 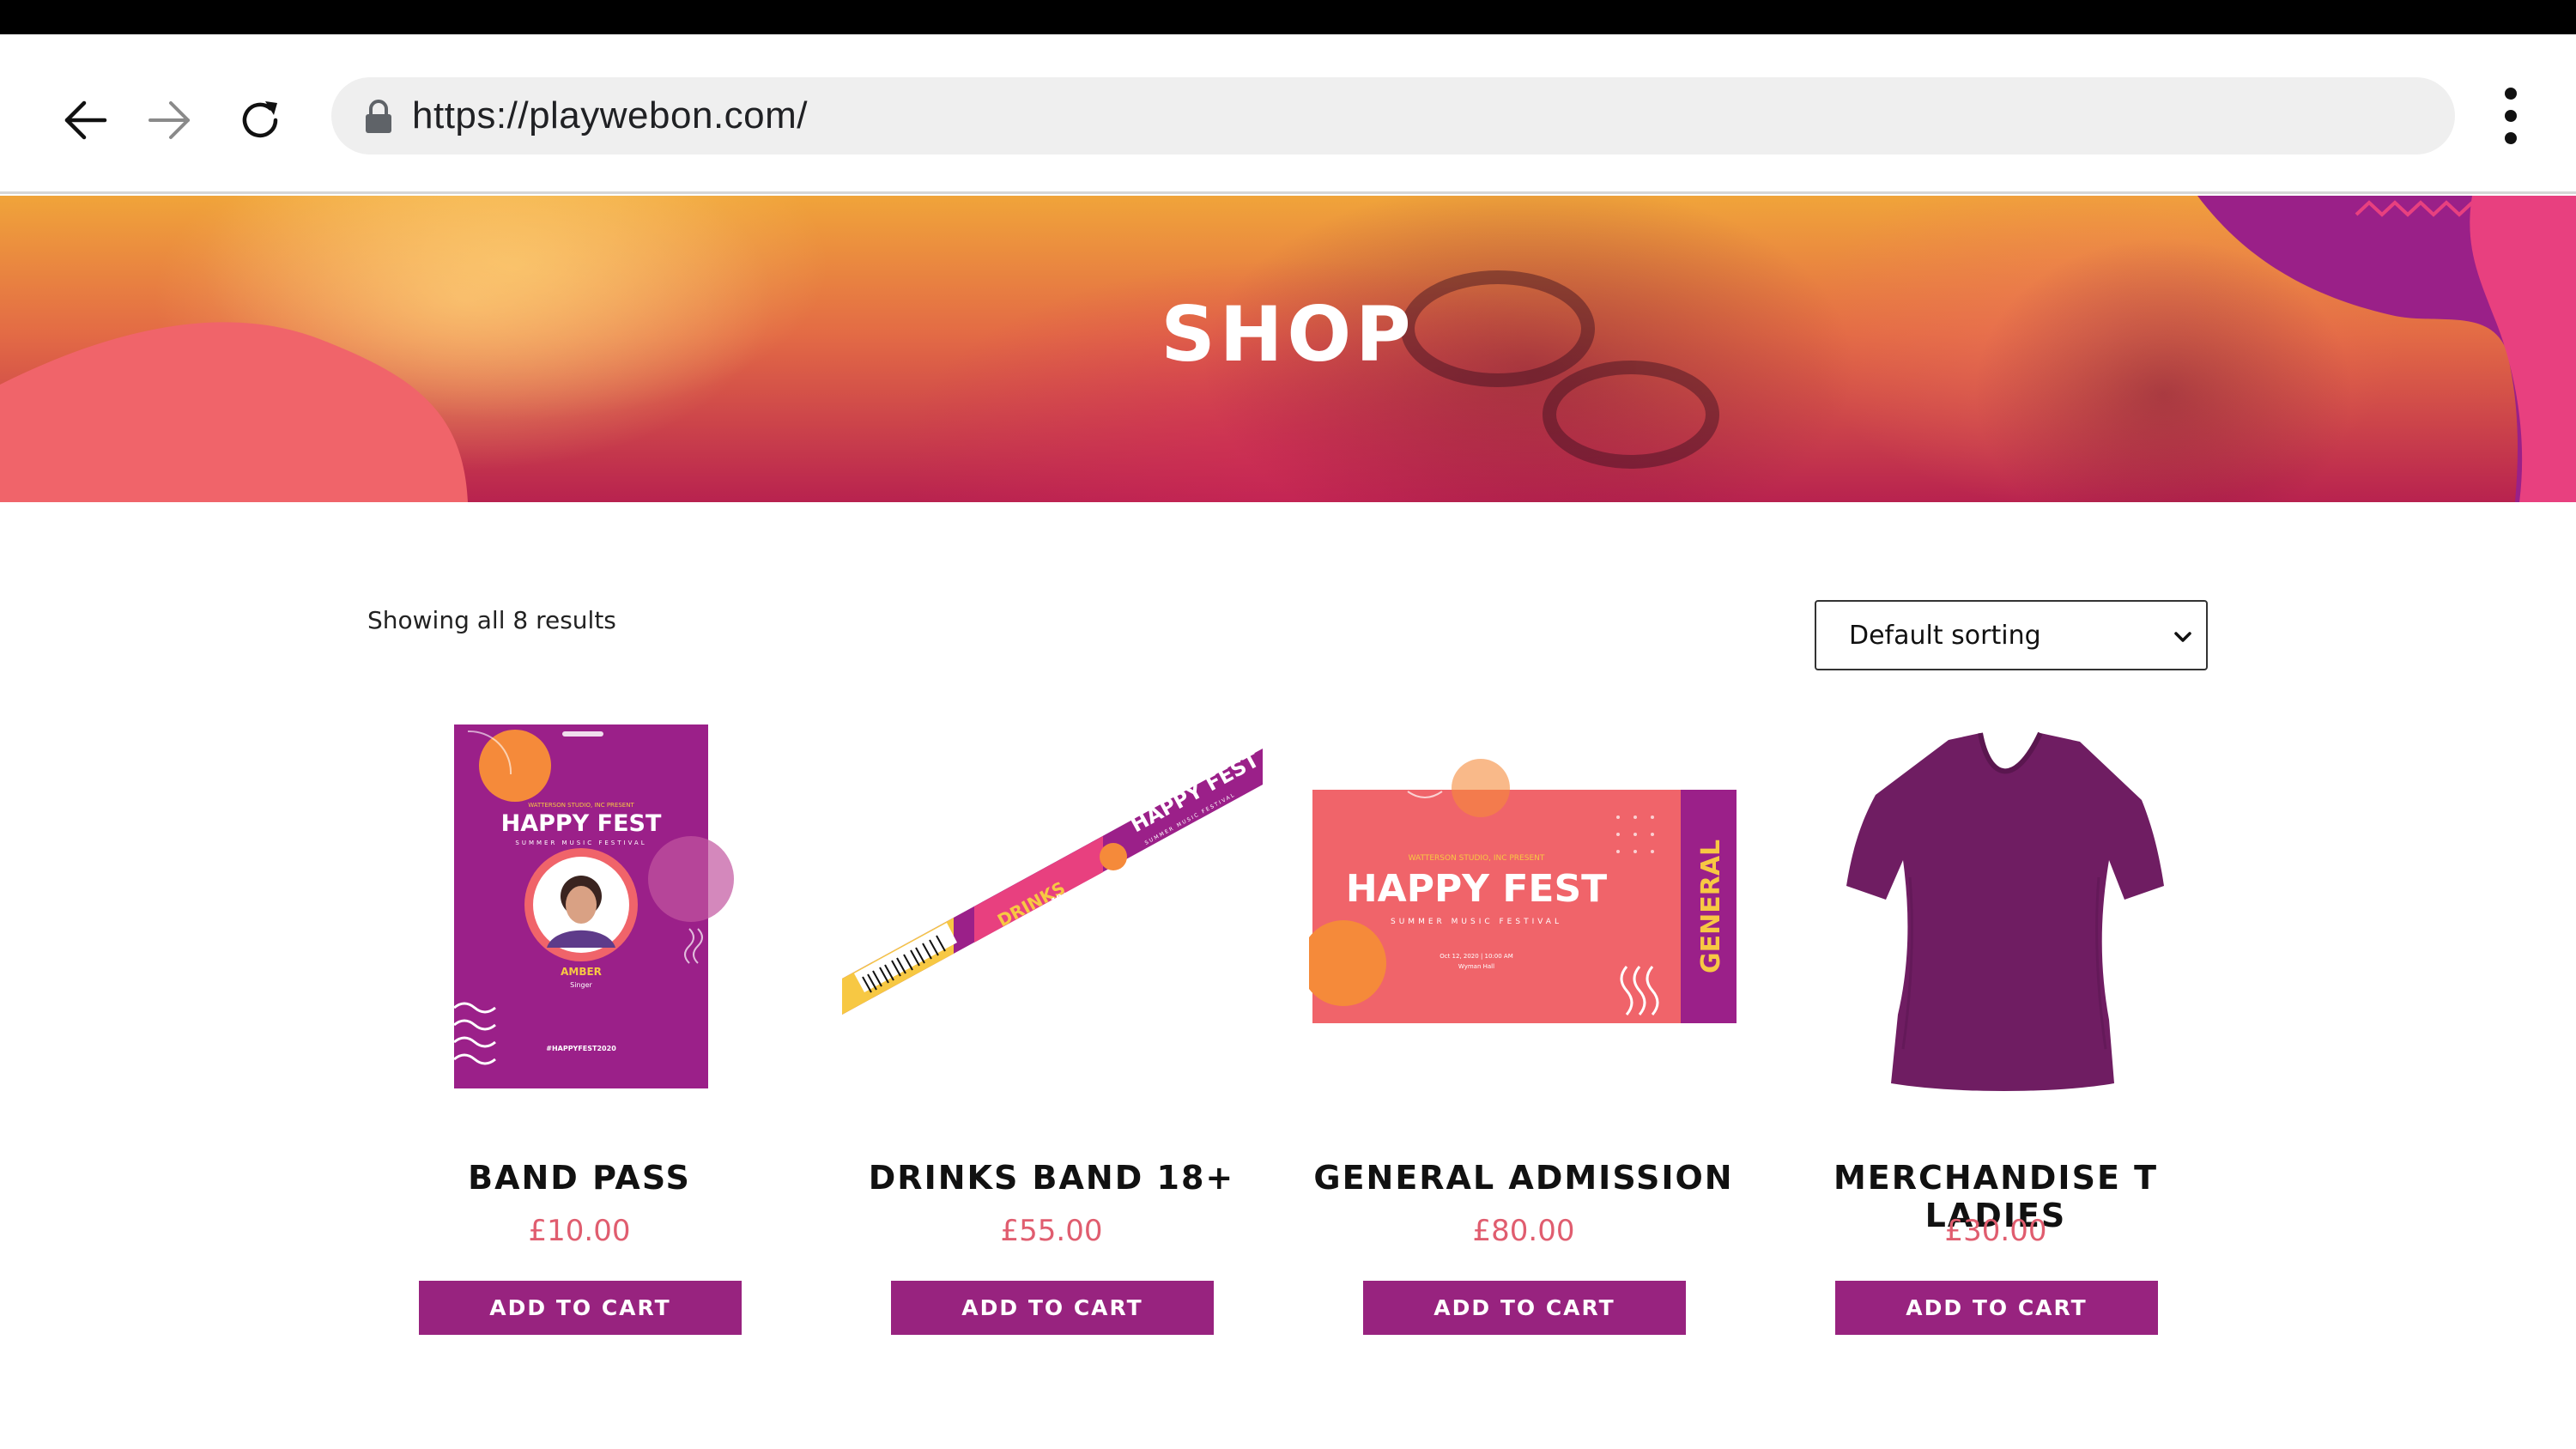 I want to click on product-price: £55.00, so click(x=1051, y=1231).